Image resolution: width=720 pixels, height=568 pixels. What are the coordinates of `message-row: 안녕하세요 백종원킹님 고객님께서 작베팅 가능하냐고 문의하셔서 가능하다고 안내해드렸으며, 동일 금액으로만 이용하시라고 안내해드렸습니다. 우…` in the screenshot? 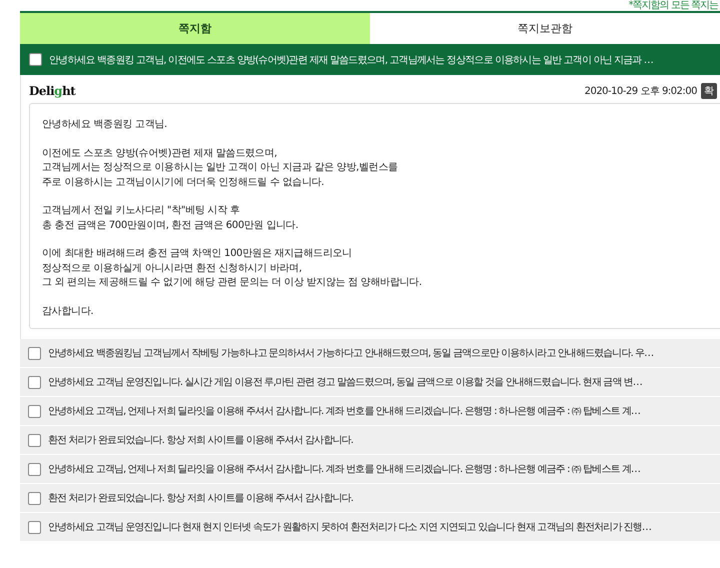 It's located at (370, 353).